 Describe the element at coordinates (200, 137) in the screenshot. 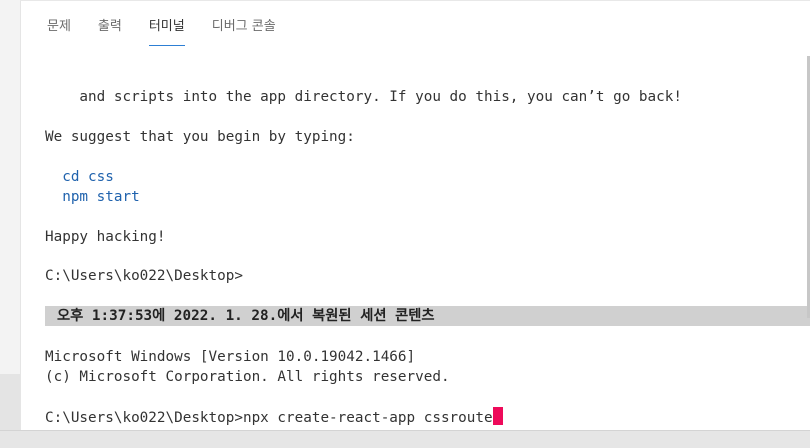

I see `terminal-line: We suggest that you begin by typing:` at that location.